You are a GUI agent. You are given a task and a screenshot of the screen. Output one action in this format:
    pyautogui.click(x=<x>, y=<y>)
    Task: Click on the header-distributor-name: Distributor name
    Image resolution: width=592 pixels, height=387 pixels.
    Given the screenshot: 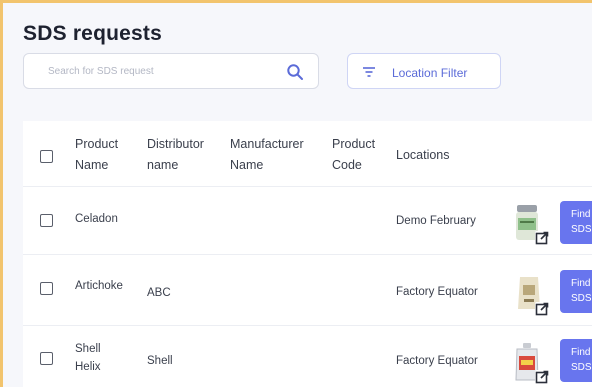 What is the action you would take?
    pyautogui.click(x=175, y=154)
    